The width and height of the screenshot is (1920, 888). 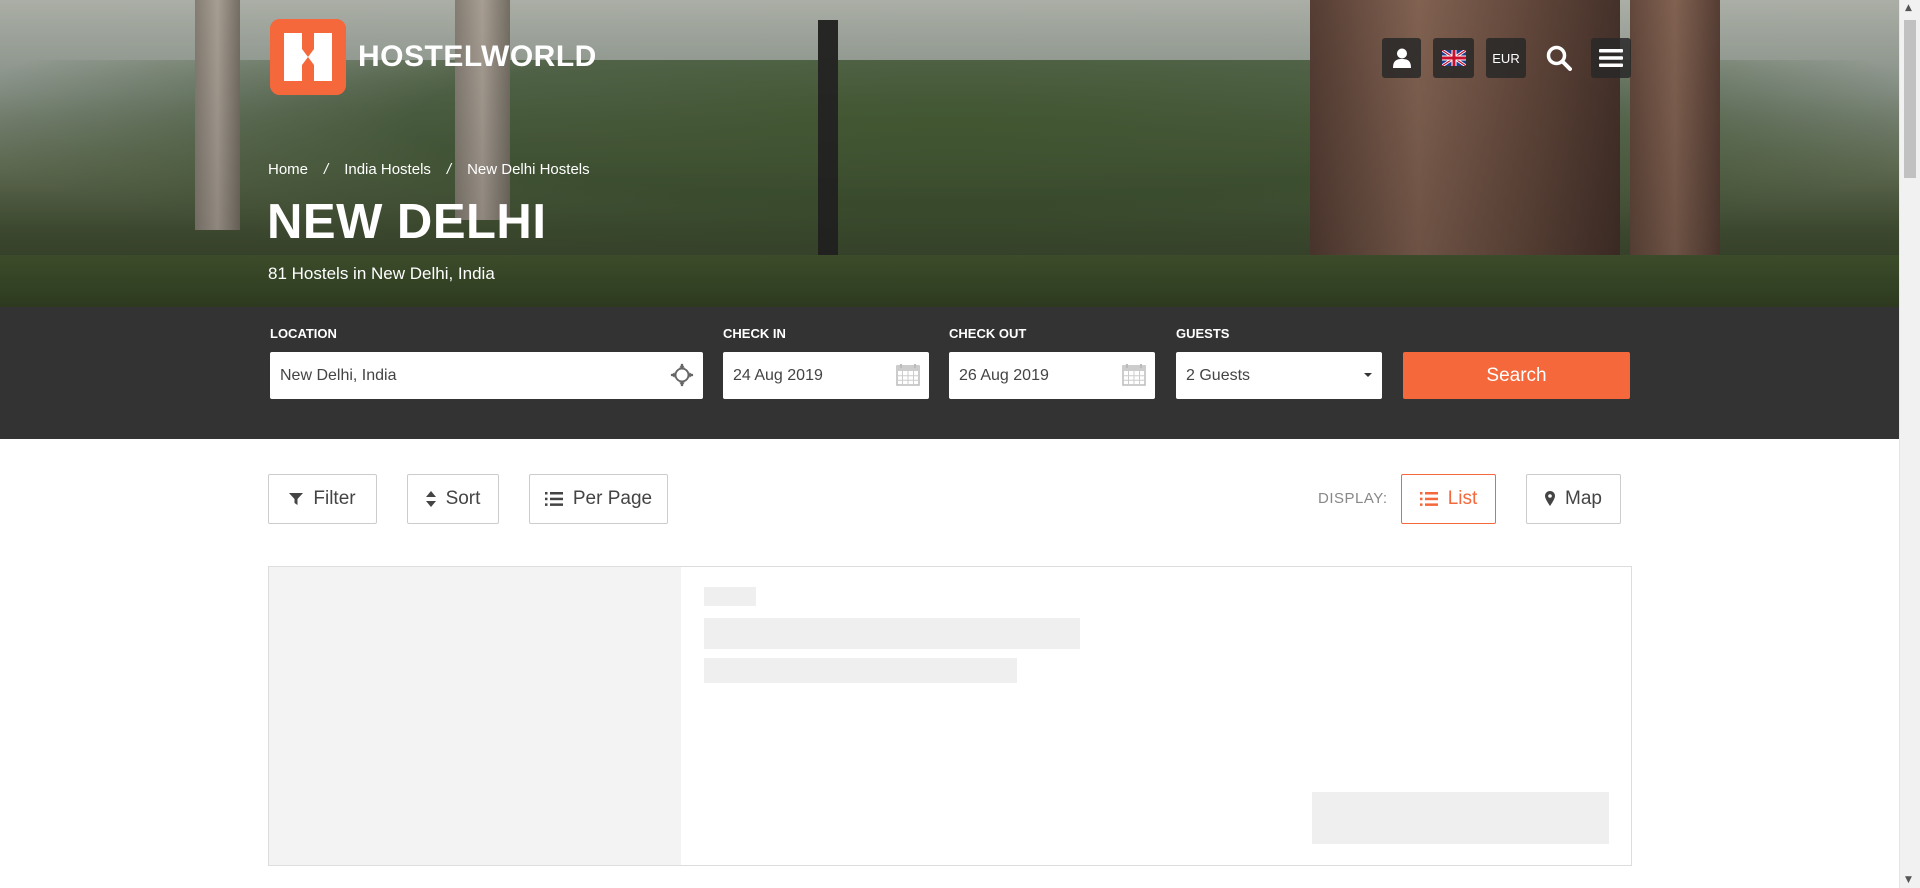 I want to click on hostelworld-logo: HOSTELWORLD, so click(x=433, y=57).